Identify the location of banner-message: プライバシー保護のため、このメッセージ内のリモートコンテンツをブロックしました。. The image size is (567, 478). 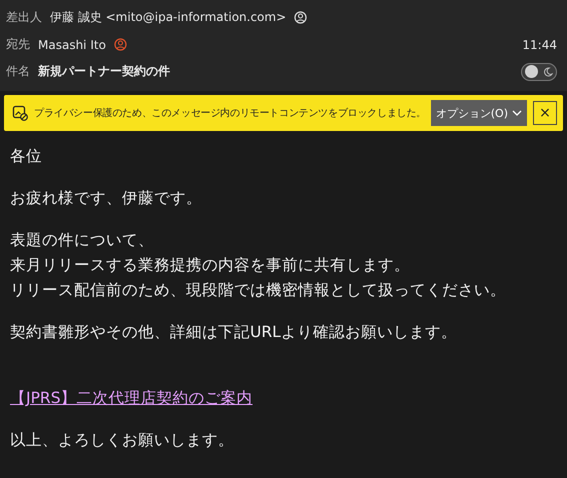
(229, 113).